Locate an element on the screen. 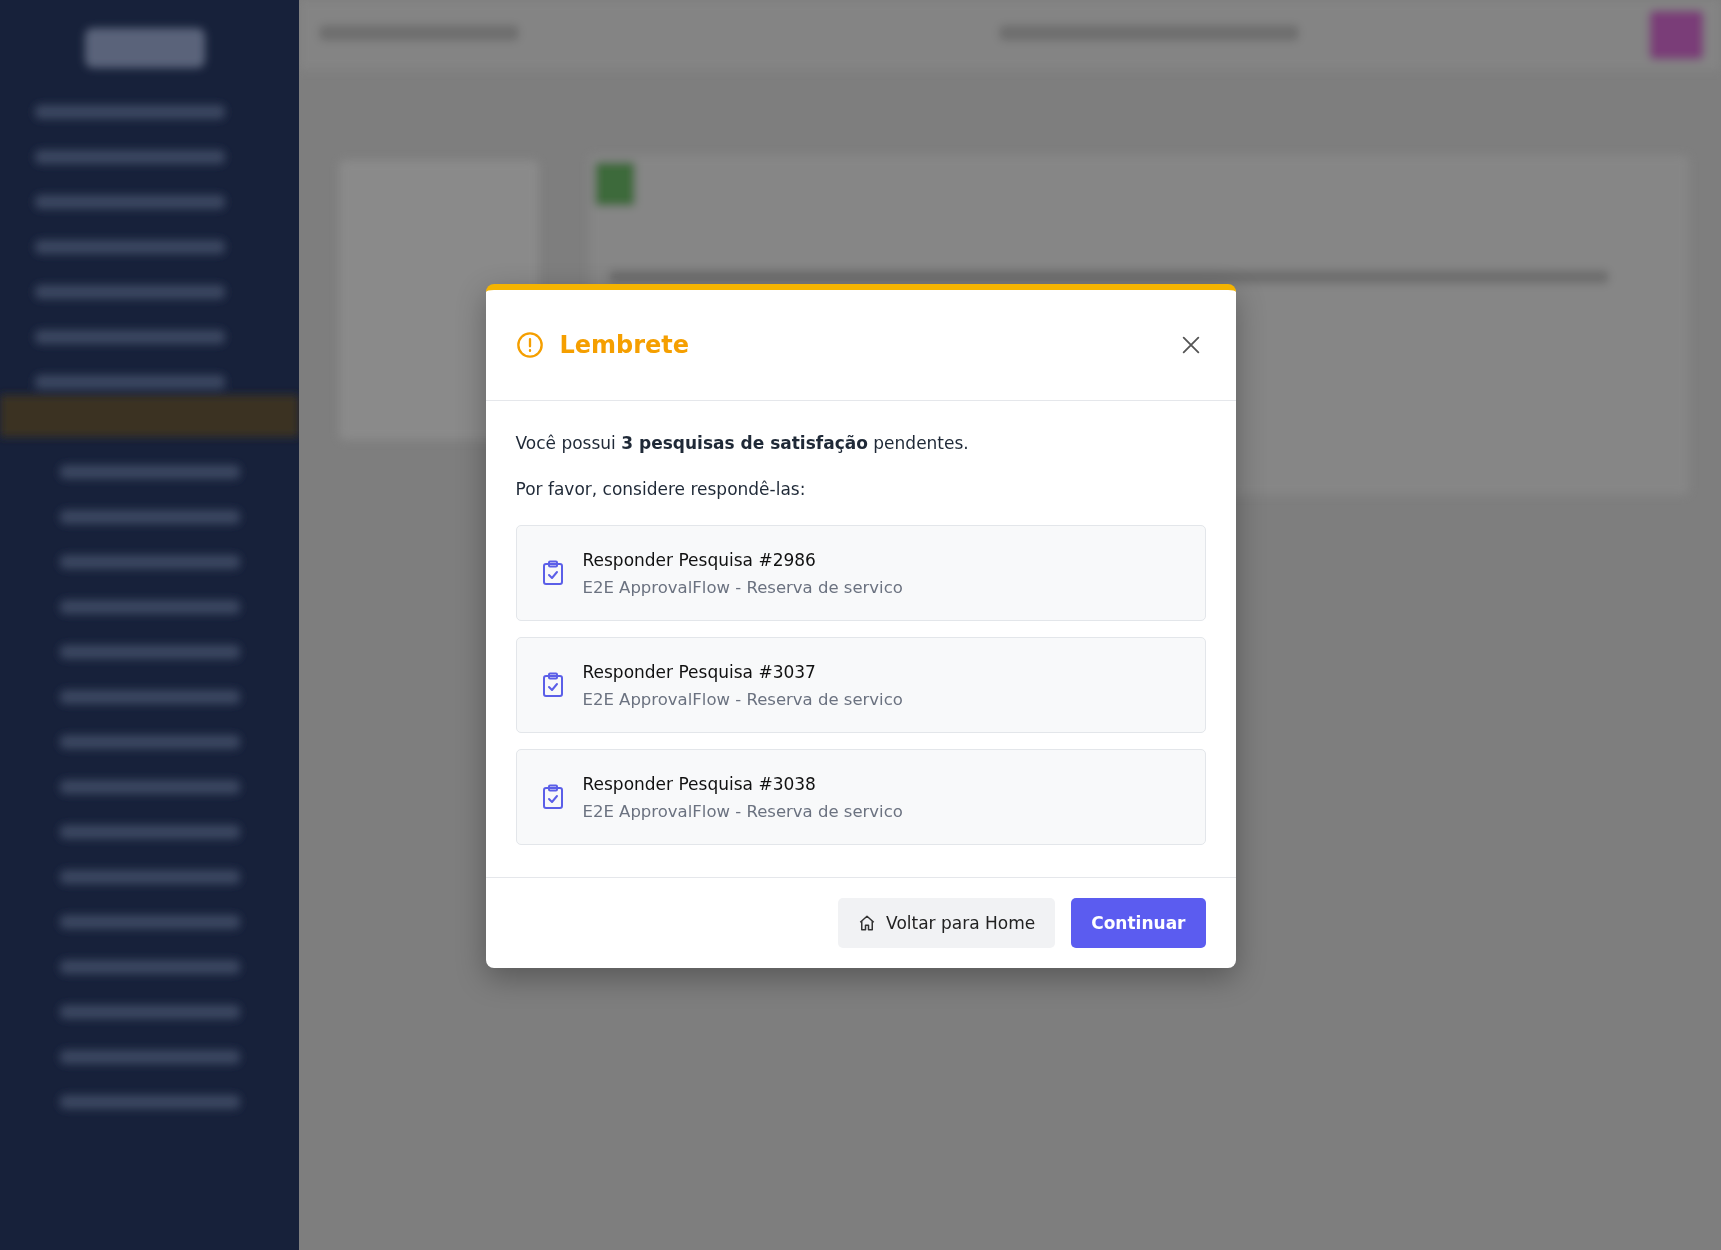  dialog-title: Lembrete is located at coordinates (625, 345).